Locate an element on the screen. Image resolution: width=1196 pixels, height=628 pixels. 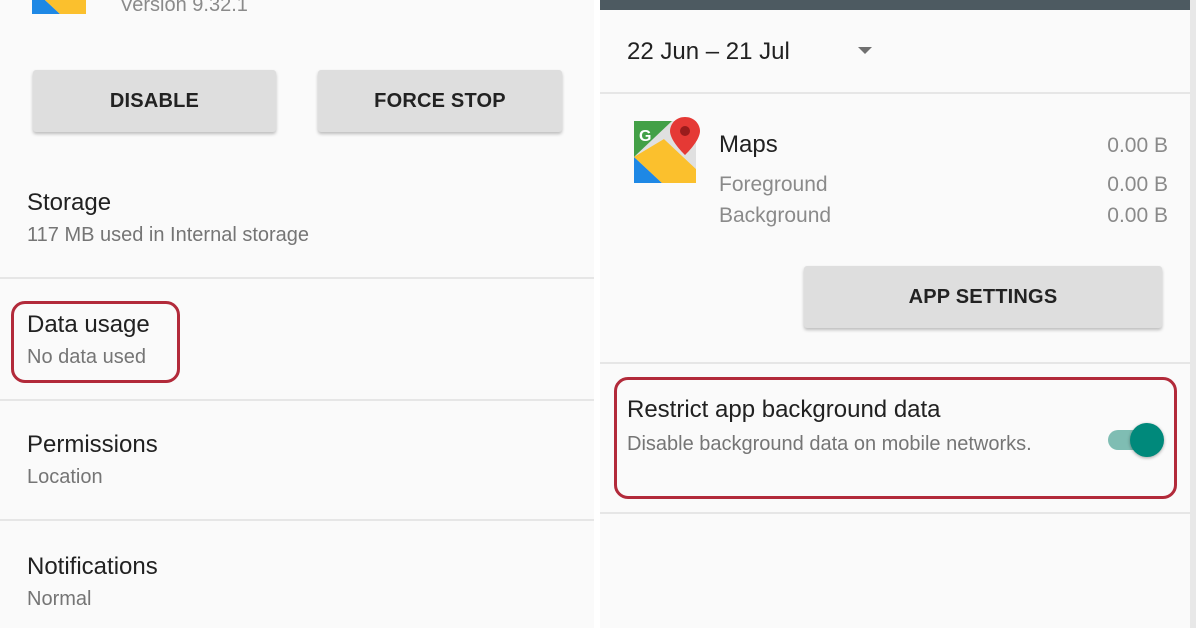
app-name: Maps is located at coordinates (748, 144).